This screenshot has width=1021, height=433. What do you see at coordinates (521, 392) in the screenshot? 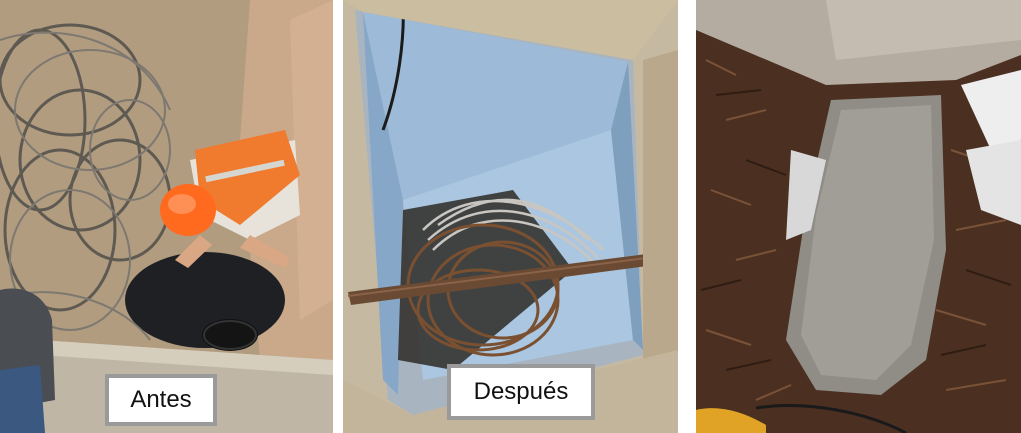
I see `caption-despues: Después` at bounding box center [521, 392].